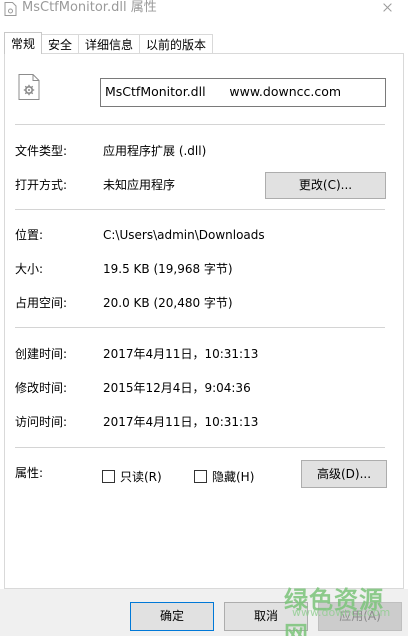 This screenshot has width=408, height=636. What do you see at coordinates (341, 612) in the screenshot?
I see `watermark-url: www.downcc.com` at bounding box center [341, 612].